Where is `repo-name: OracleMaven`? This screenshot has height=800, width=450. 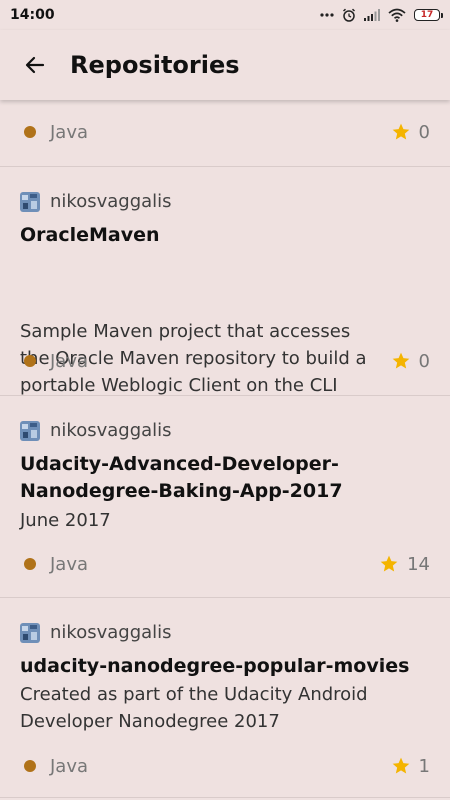 repo-name: OracleMaven is located at coordinates (225, 235).